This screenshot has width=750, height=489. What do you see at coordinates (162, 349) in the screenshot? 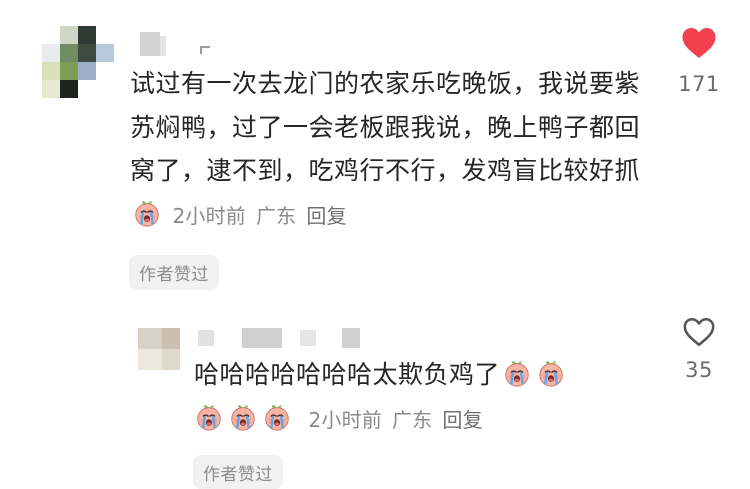
I see `reply-avatar` at bounding box center [162, 349].